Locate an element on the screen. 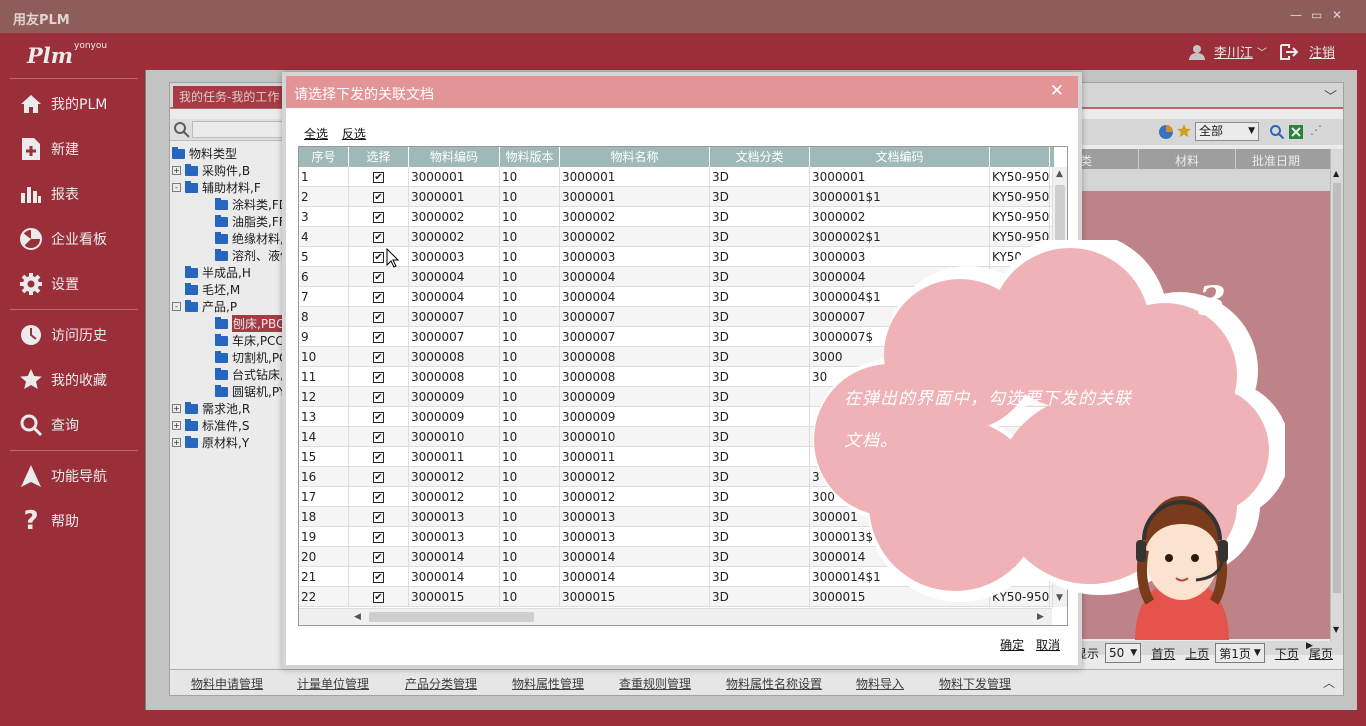  grid-cell: 3000004 is located at coordinates (635, 277).